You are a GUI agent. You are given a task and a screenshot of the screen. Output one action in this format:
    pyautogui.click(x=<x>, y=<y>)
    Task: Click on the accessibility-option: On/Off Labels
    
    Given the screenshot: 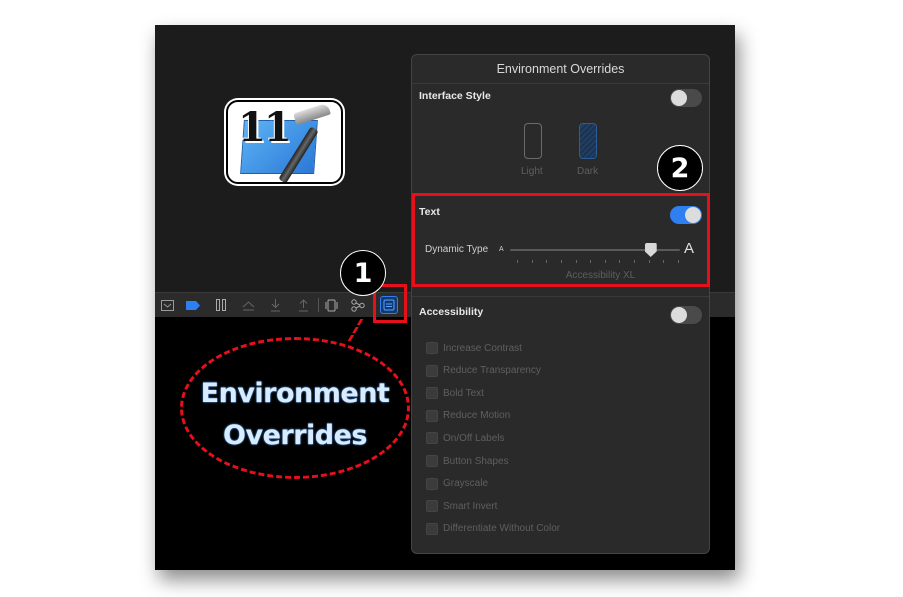 What is the action you would take?
    pyautogui.click(x=465, y=438)
    